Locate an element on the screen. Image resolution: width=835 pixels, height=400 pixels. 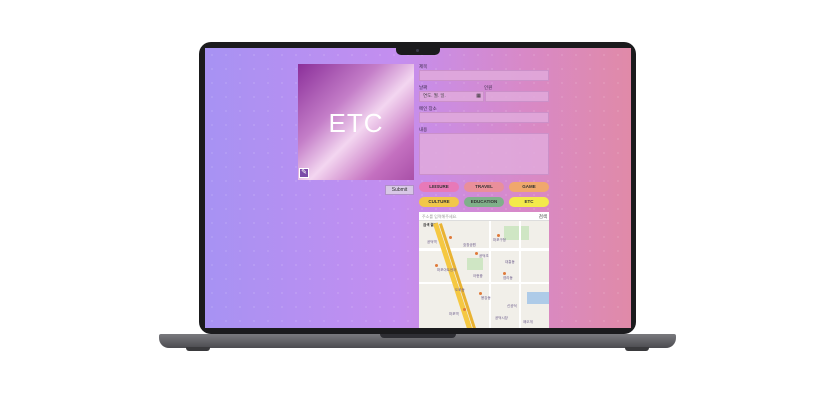
map-water is located at coordinates (538, 298).